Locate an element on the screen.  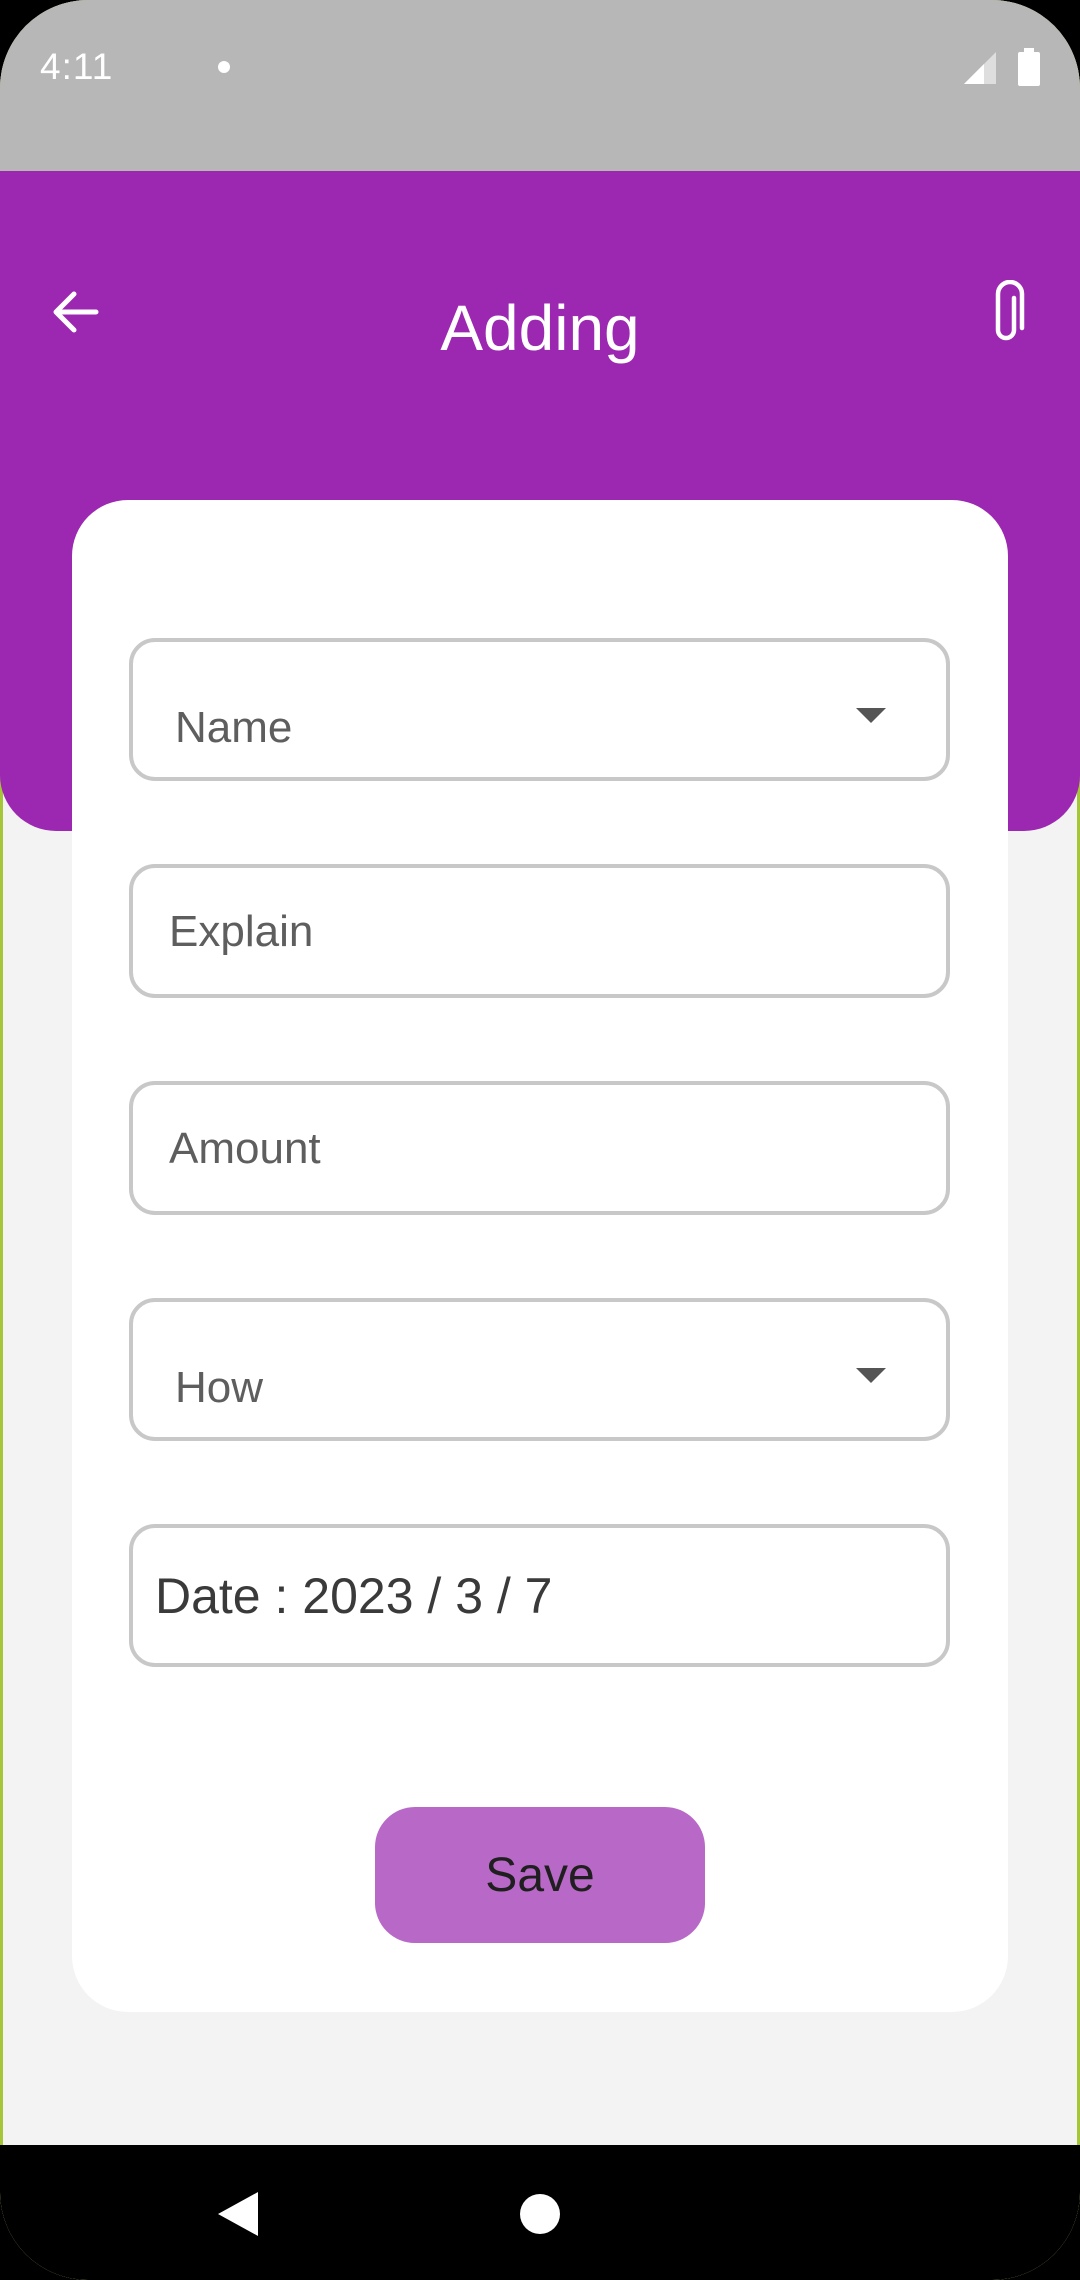
name-dropdown: Name is located at coordinates (539, 709).